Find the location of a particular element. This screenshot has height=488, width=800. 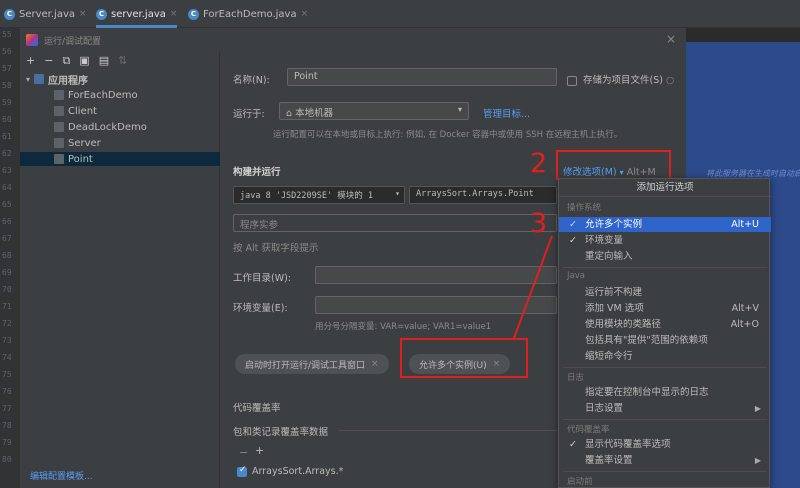

menu-item-shorten-cmdline: 缩短命令行 is located at coordinates (665, 356).